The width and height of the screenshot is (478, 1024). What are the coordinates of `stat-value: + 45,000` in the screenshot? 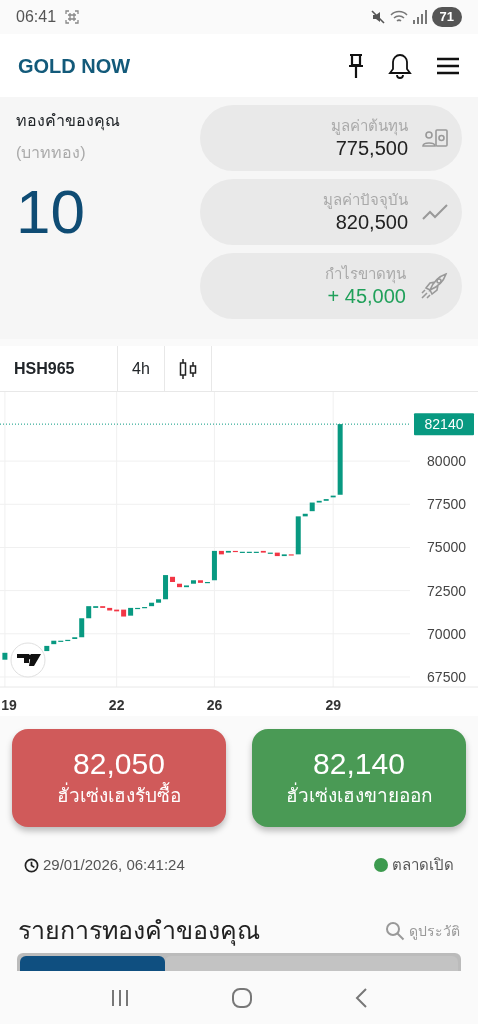 It's located at (366, 296).